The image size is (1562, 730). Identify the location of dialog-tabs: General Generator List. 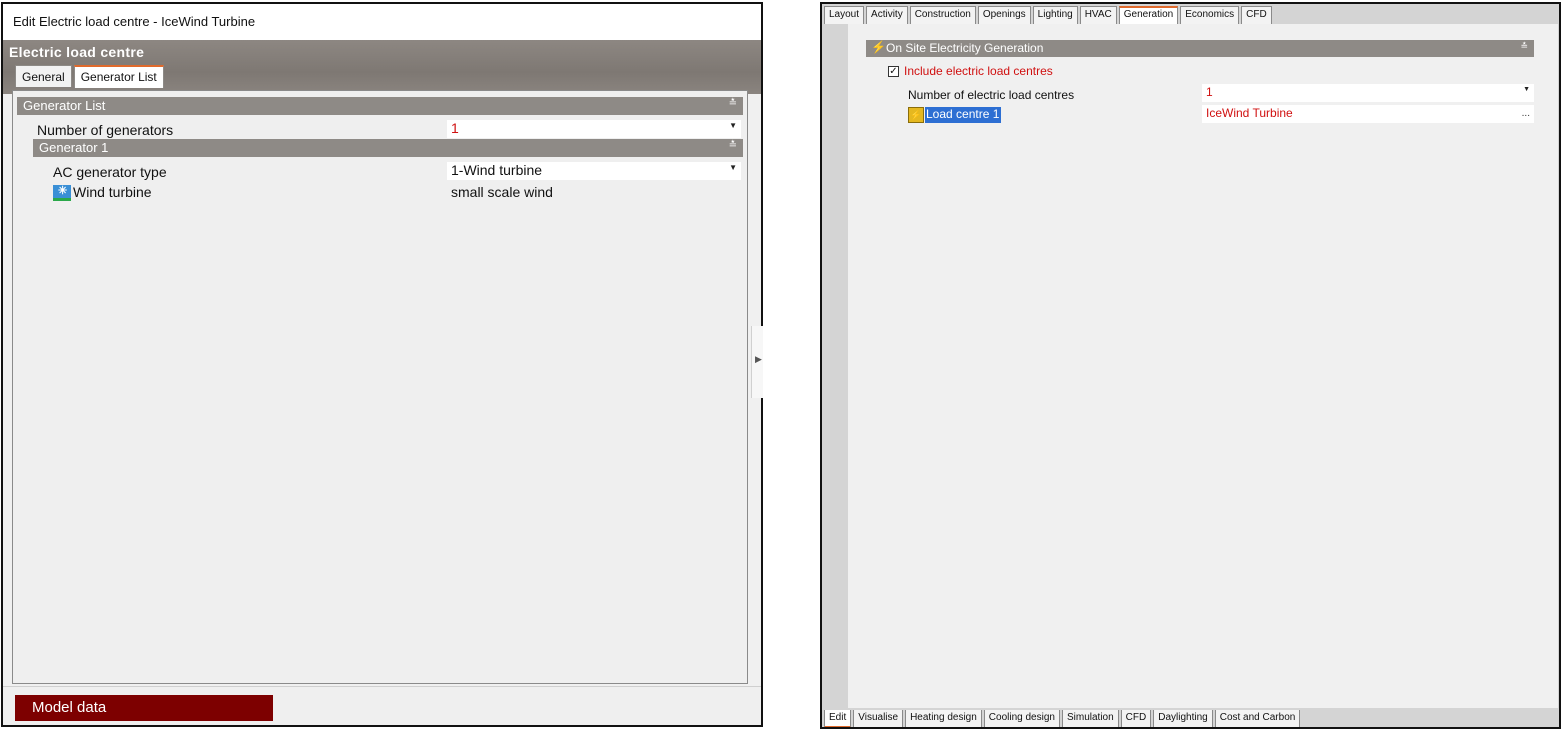
(90, 76).